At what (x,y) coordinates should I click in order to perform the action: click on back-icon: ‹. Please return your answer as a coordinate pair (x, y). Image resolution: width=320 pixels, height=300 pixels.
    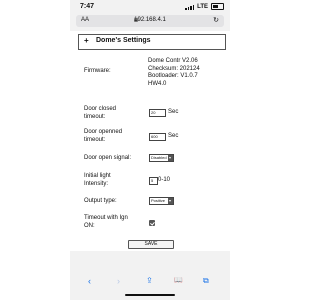
    Looking at the image, I should click on (89, 281).